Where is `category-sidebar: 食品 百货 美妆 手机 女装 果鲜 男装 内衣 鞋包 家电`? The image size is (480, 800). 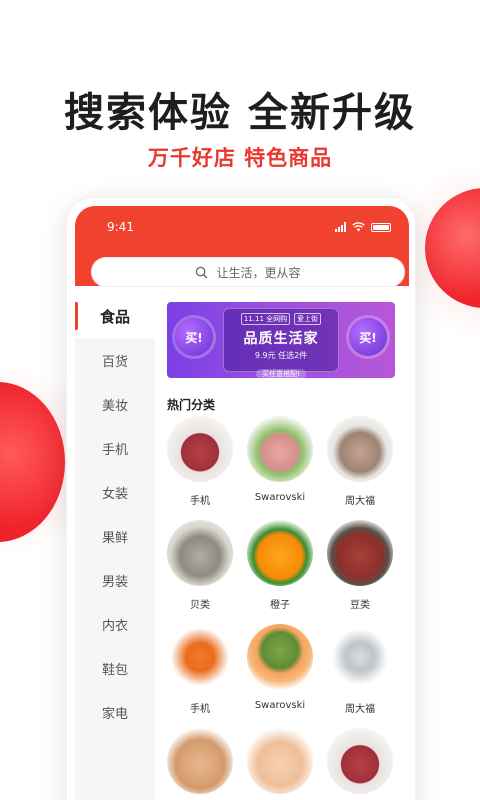 category-sidebar: 食品 百货 美妆 手机 女装 果鲜 男装 内衣 鞋包 家电 is located at coordinates (115, 547).